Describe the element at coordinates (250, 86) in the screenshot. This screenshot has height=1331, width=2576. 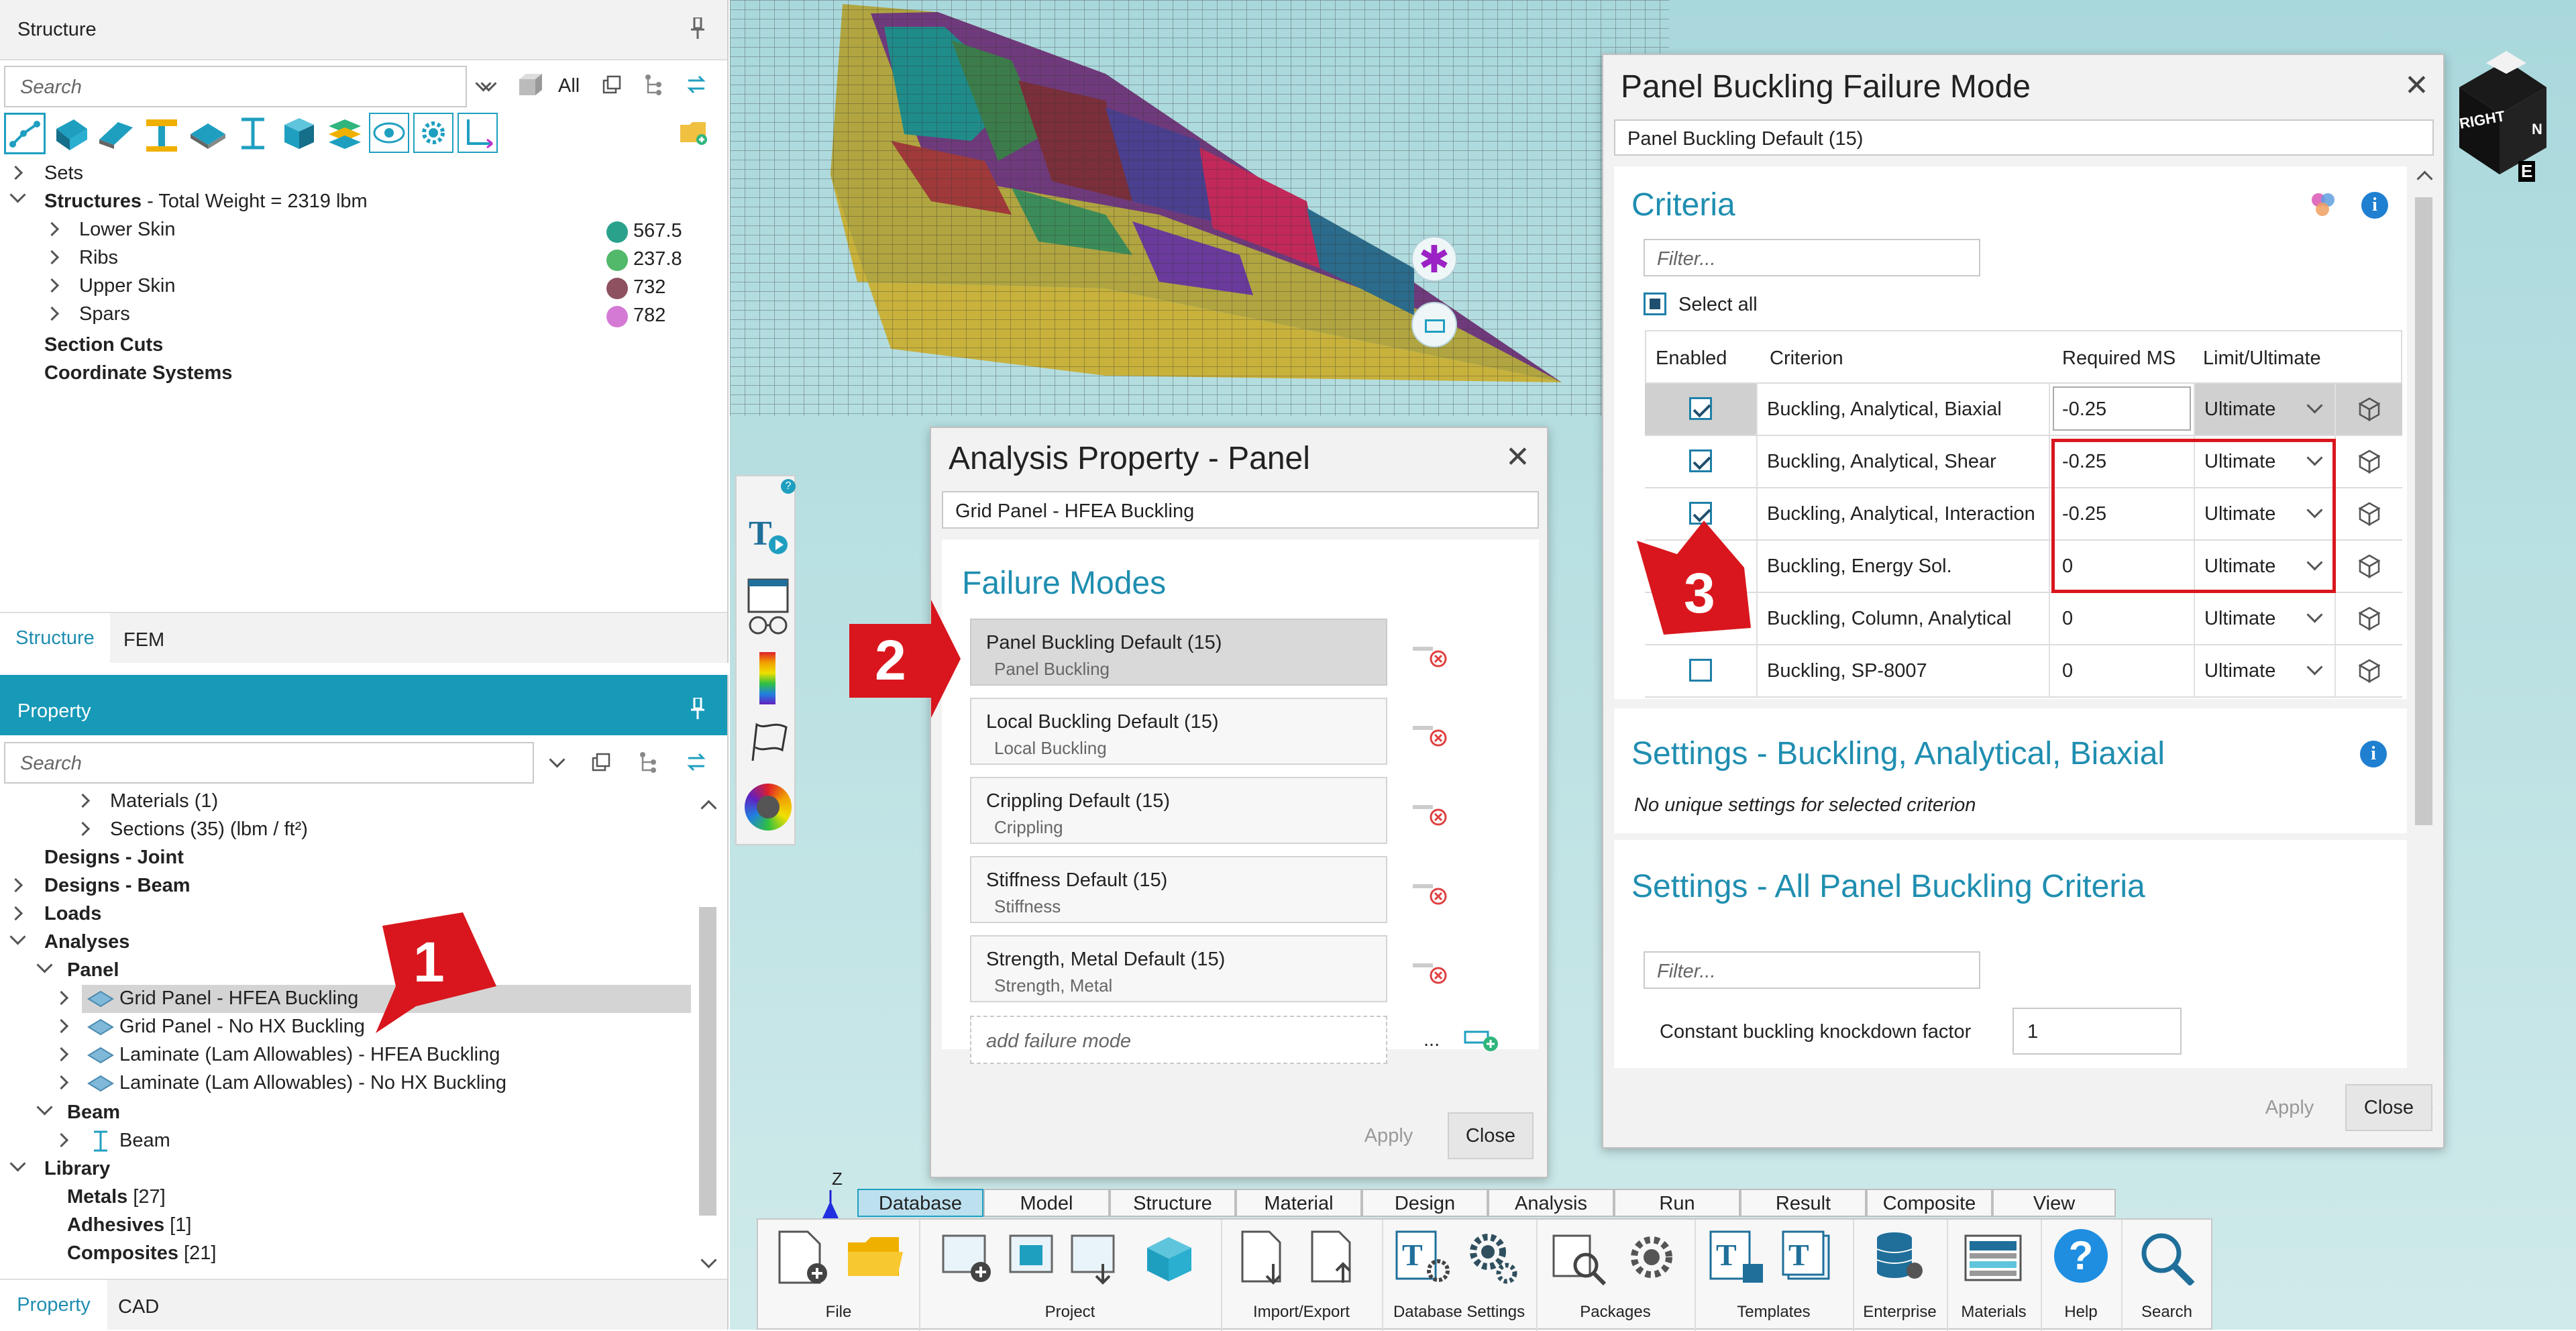
I see `structure-search-input: Search` at that location.